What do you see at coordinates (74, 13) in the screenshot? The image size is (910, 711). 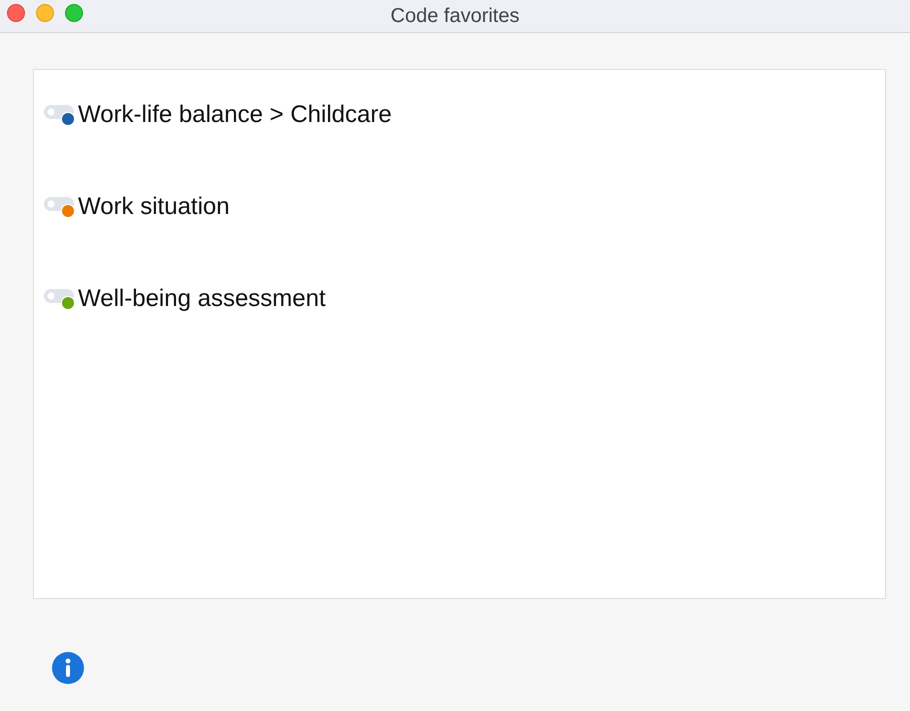 I see `zoom-button` at bounding box center [74, 13].